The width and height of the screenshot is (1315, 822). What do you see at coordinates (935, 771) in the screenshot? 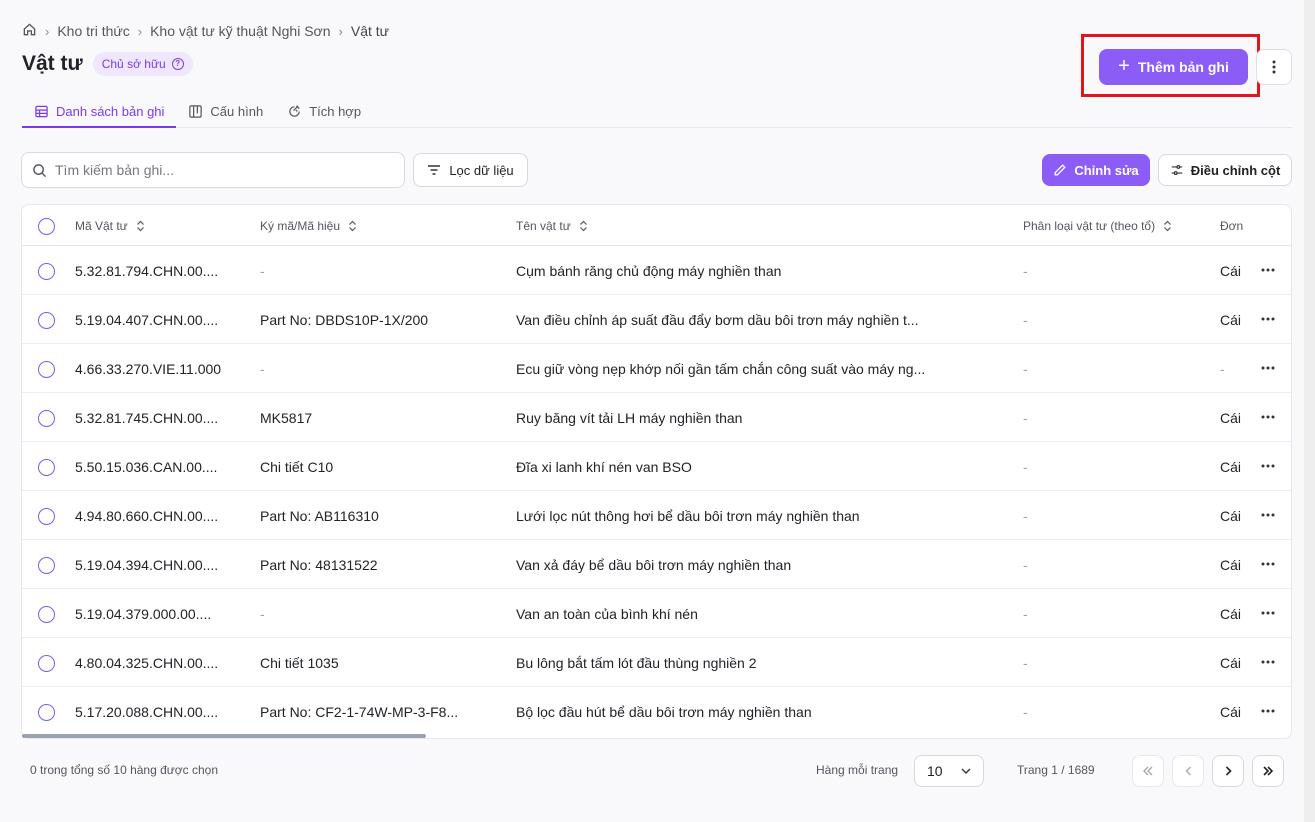
I see `rows-per-page-value: 10` at bounding box center [935, 771].